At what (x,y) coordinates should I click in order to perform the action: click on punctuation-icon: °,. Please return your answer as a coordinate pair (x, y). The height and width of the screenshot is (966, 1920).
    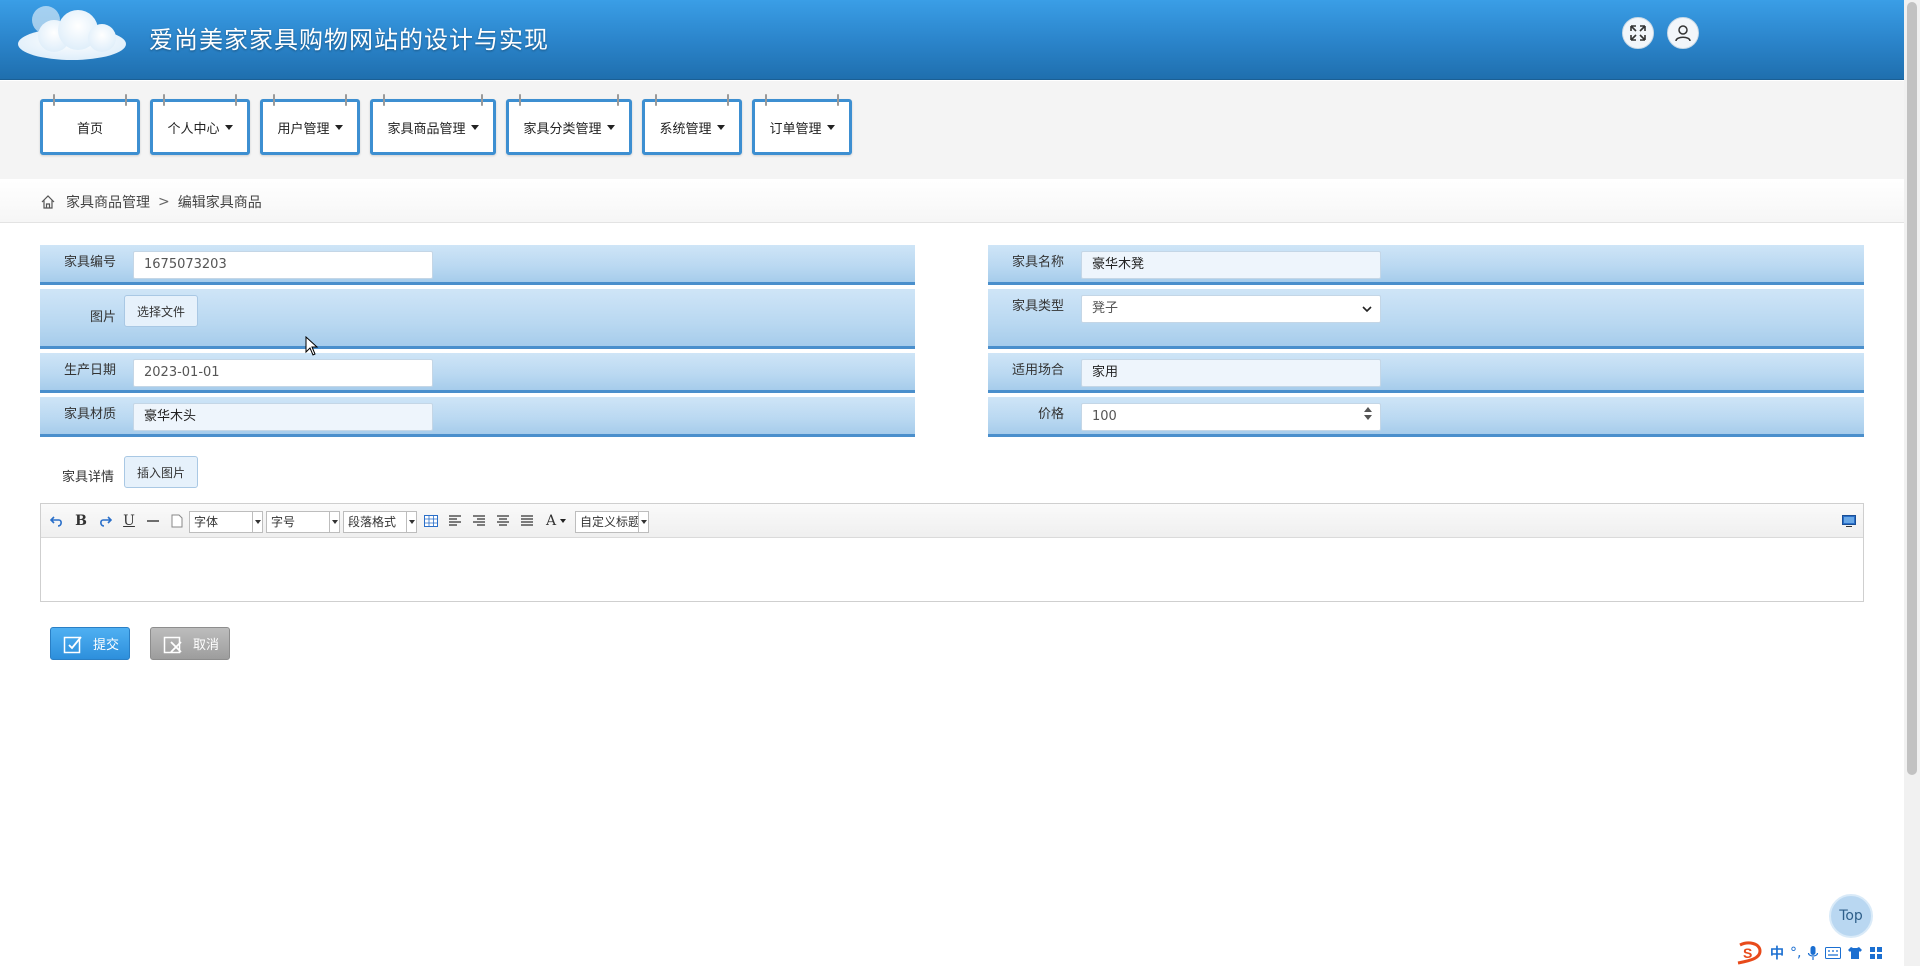
    Looking at the image, I should click on (1795, 953).